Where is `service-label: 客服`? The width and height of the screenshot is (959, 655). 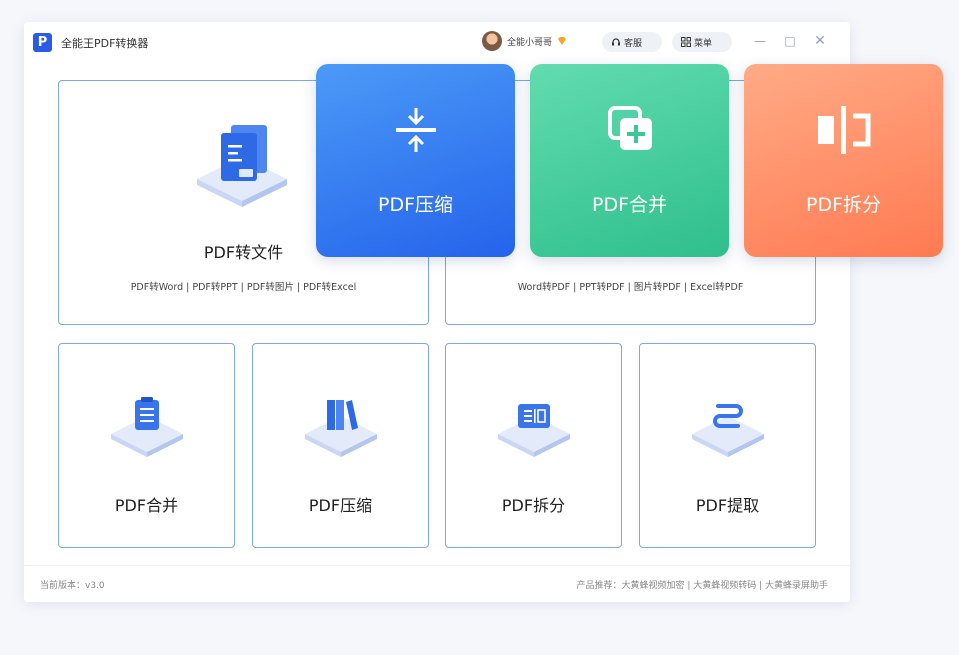 service-label: 客服 is located at coordinates (633, 43).